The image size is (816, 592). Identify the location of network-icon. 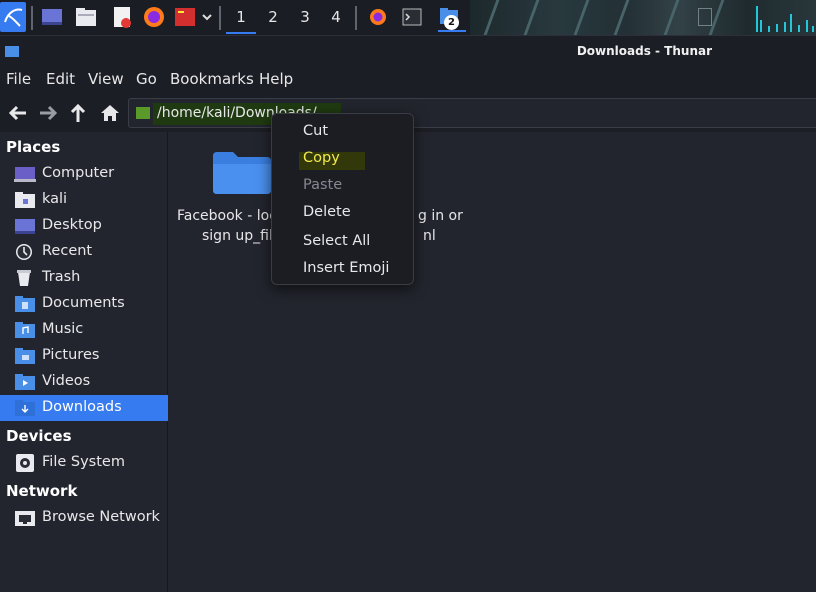
(25, 518).